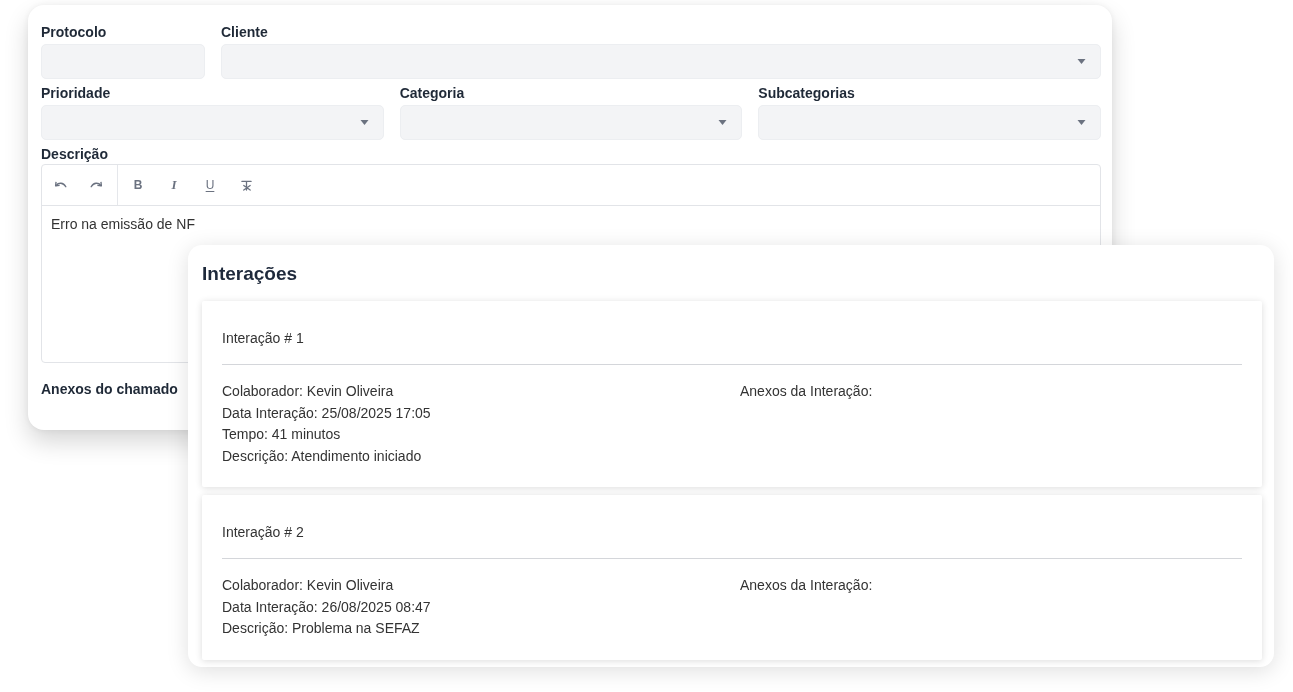 The width and height of the screenshot is (1293, 692). I want to click on detail-text: Tempo: 41 minutos, so click(281, 434).